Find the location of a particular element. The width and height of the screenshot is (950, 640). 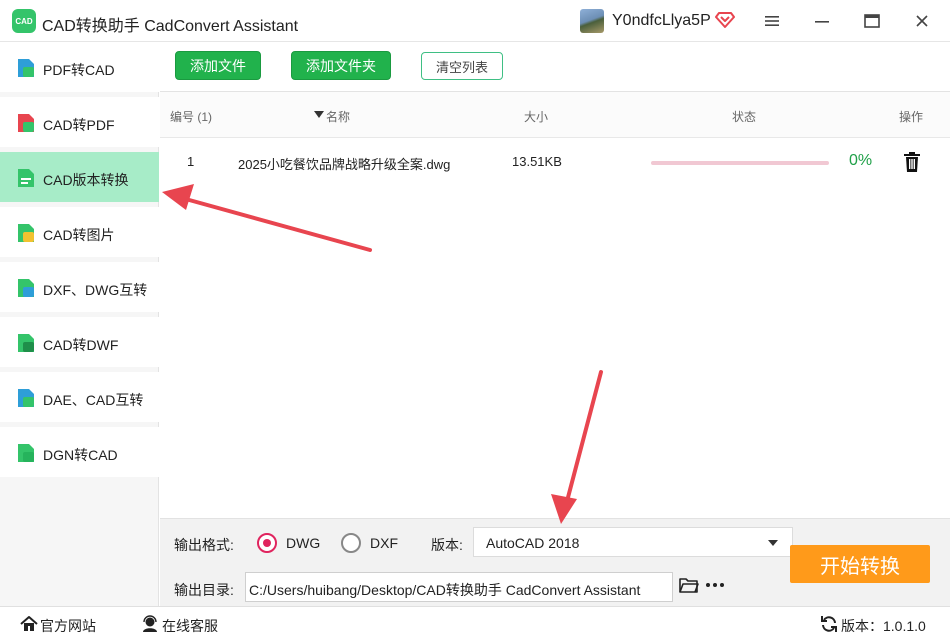

version-value: AutoCAD 2018 is located at coordinates (533, 543).